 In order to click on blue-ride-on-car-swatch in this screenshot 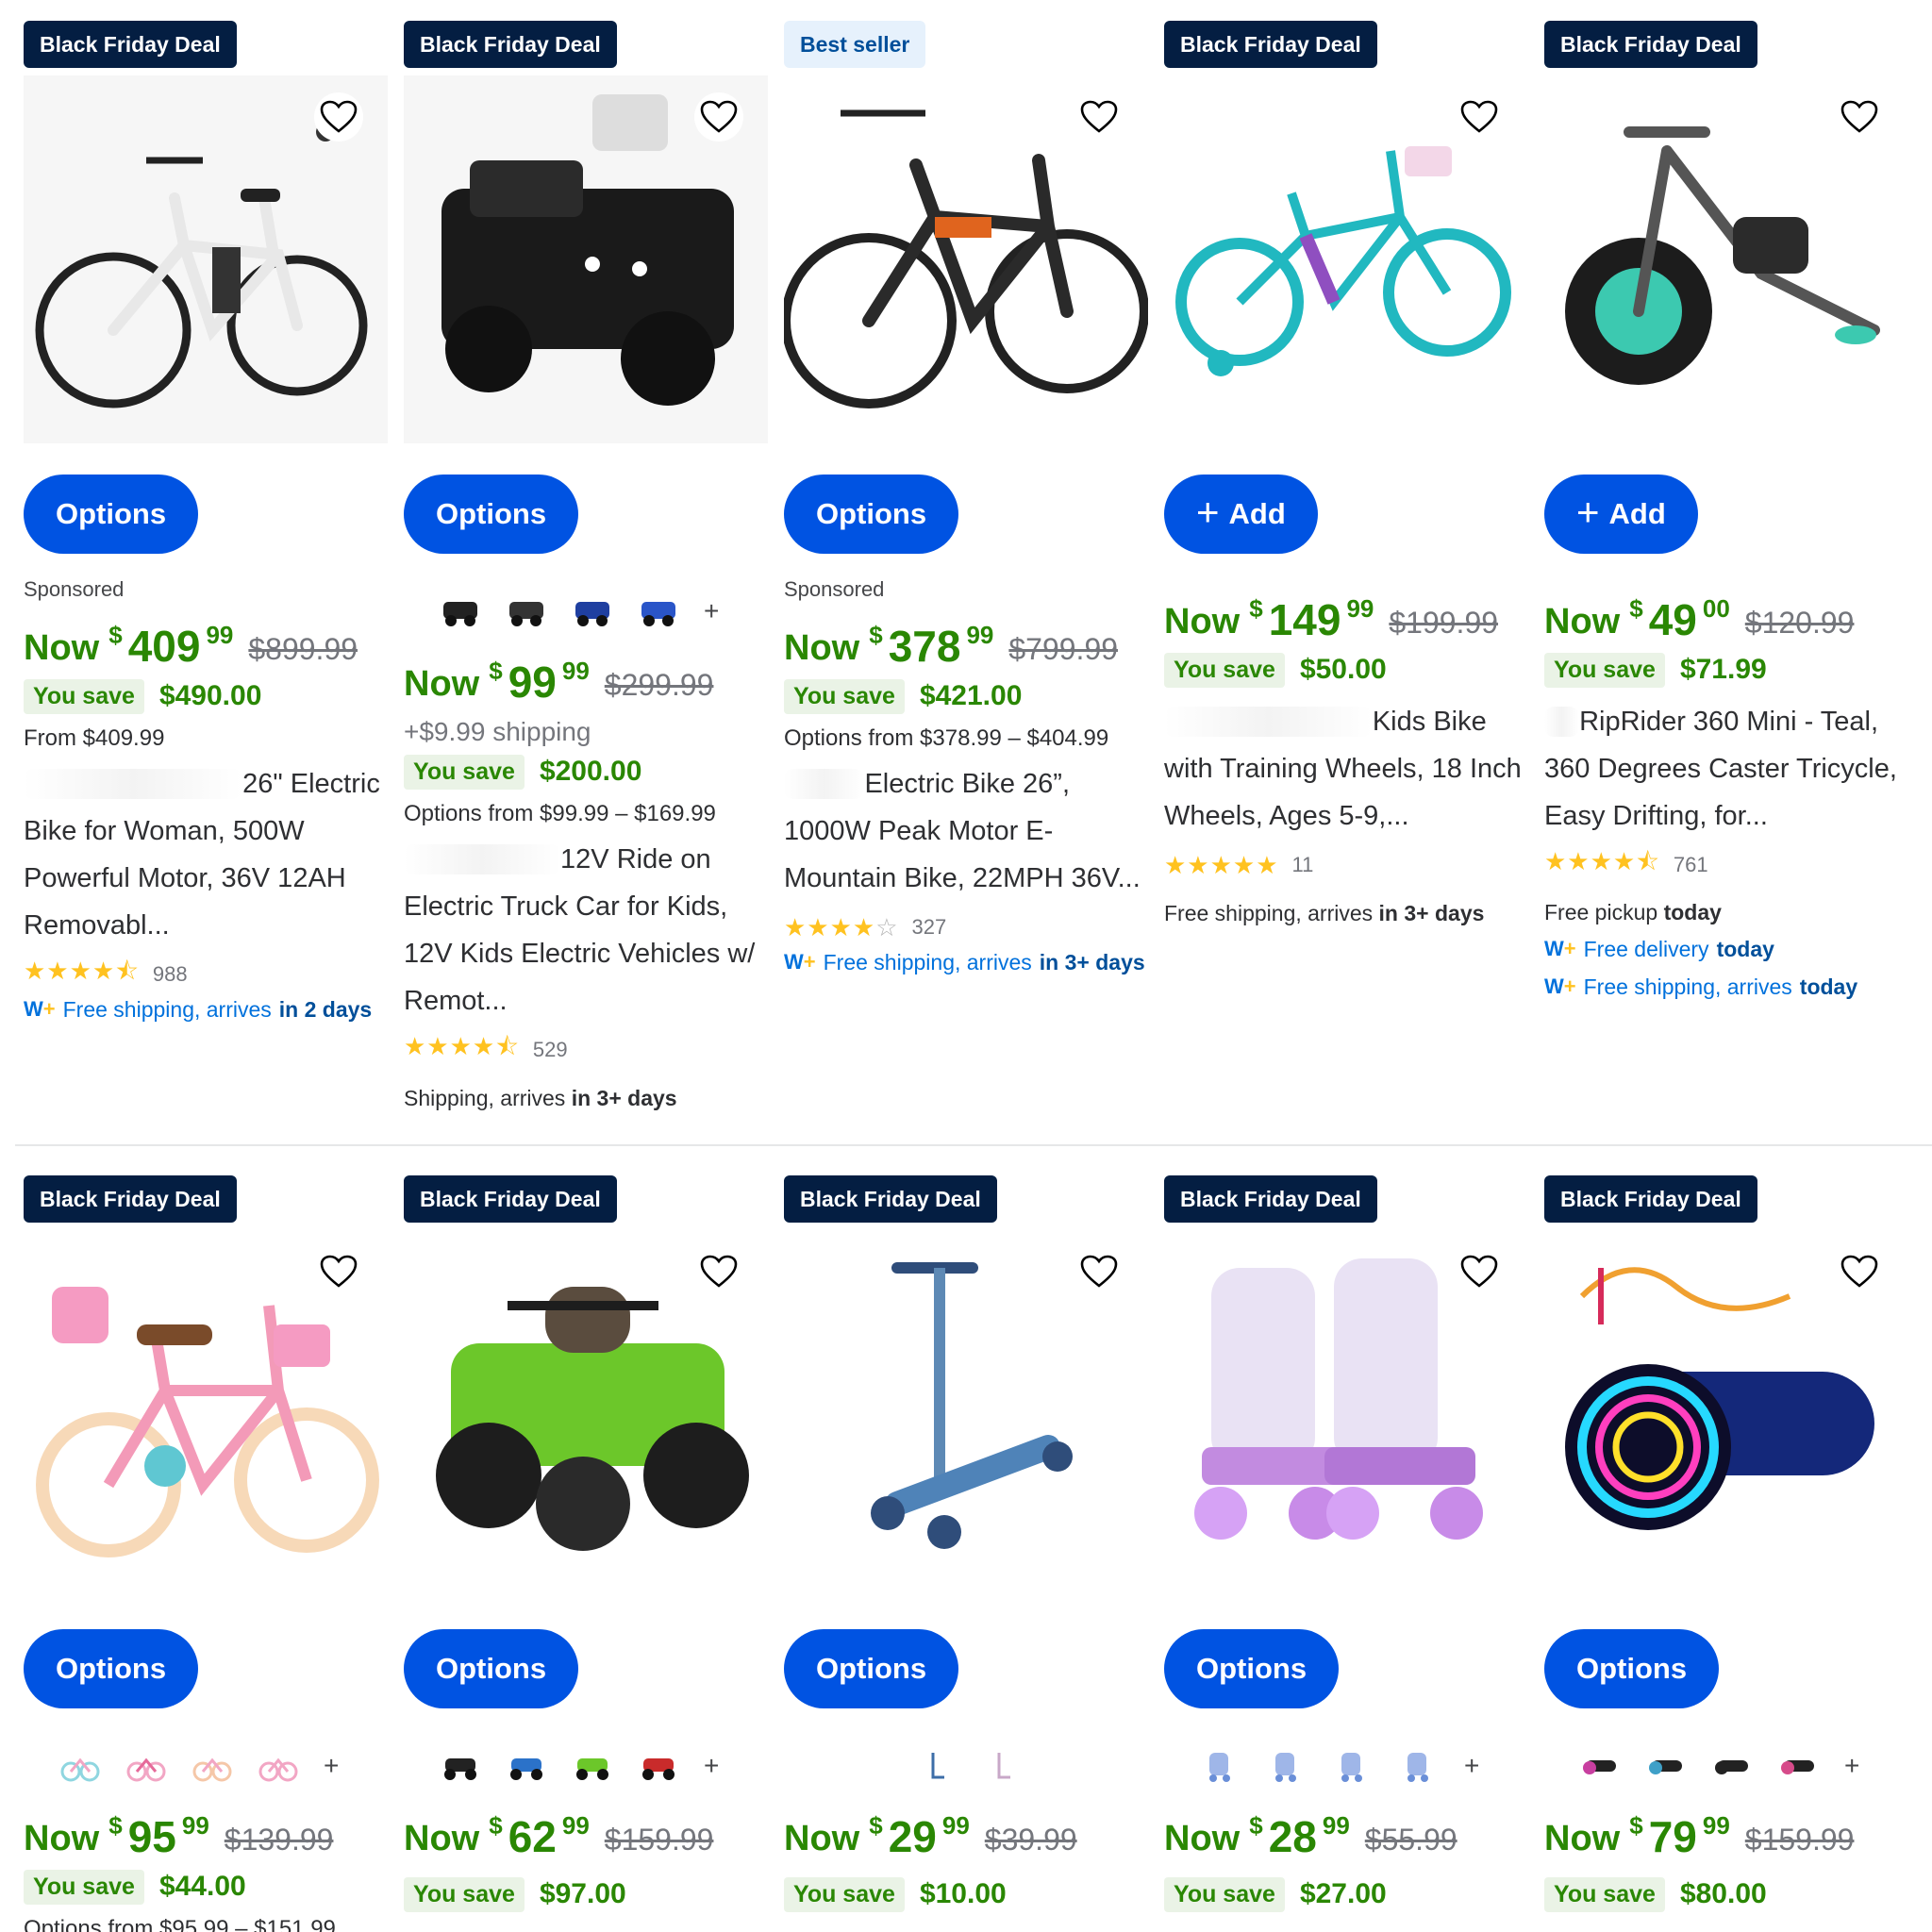, I will do `click(593, 611)`.